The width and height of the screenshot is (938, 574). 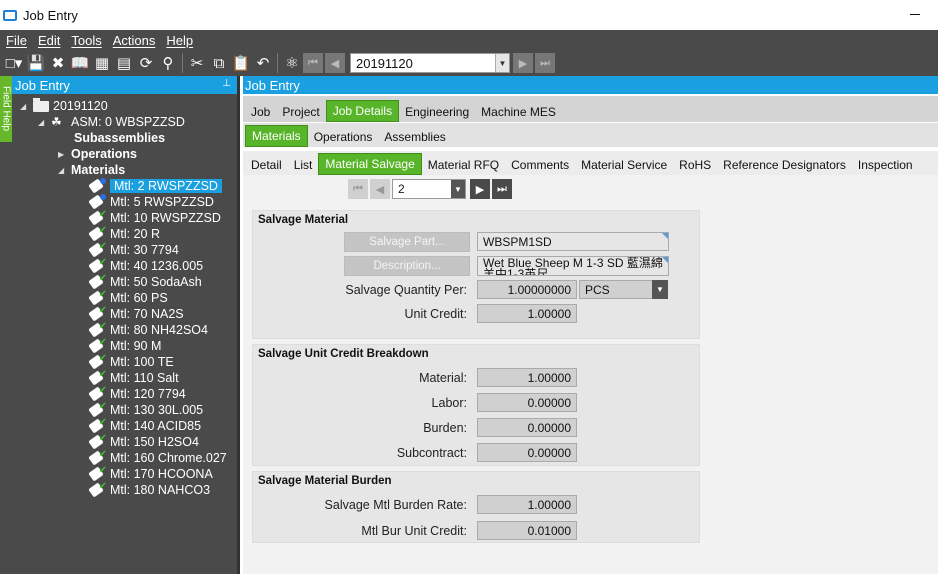 What do you see at coordinates (16, 40) in the screenshot?
I see `menu-file: File` at bounding box center [16, 40].